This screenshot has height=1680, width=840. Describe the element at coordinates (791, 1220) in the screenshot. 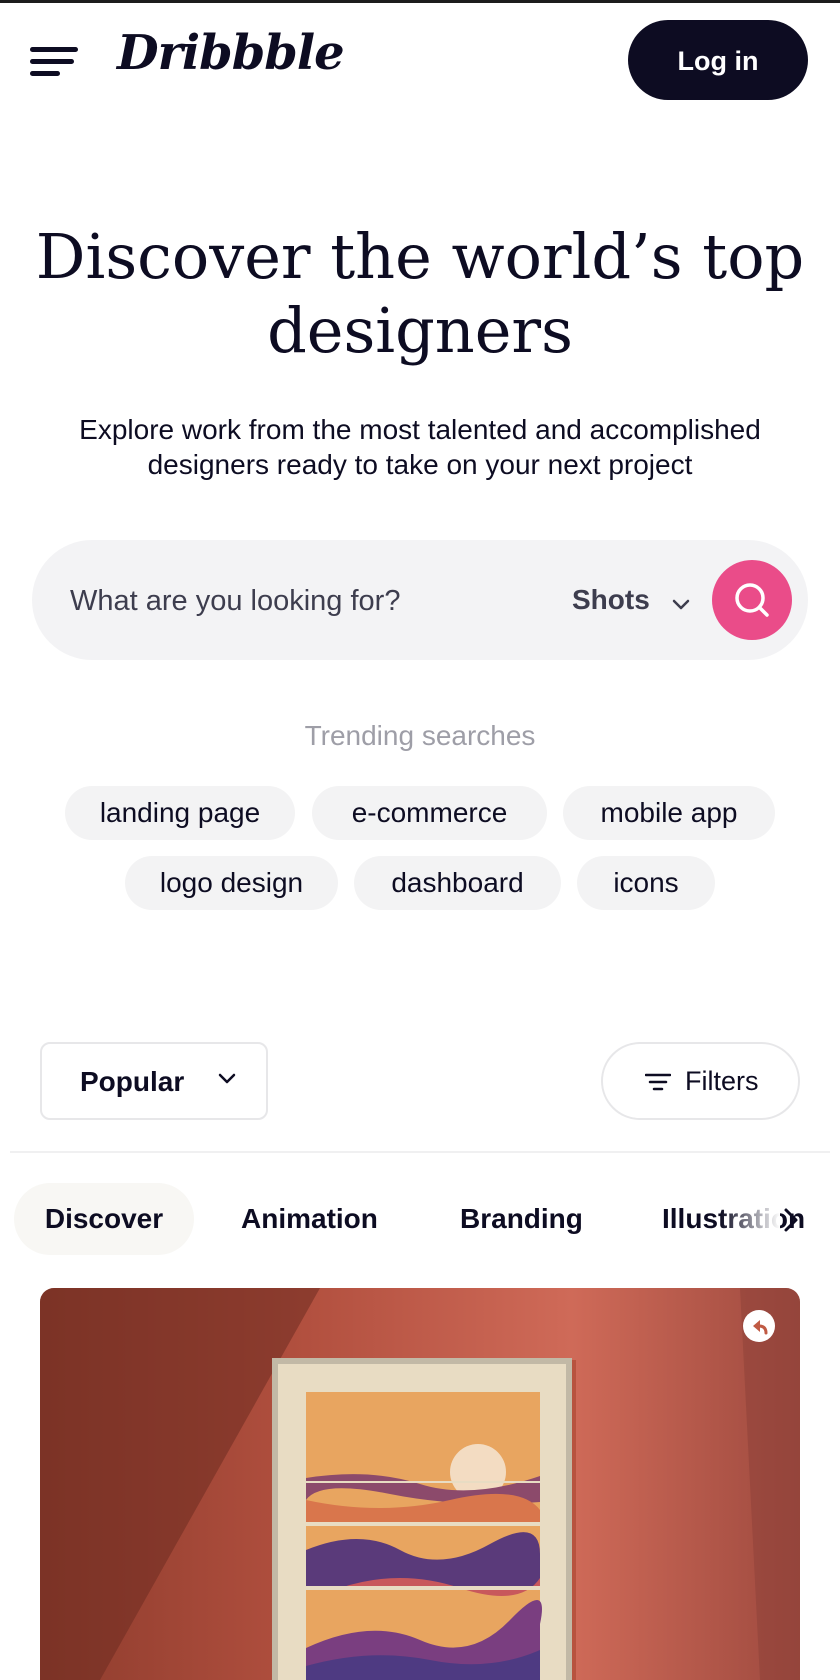

I see `chevron-right-icon` at that location.